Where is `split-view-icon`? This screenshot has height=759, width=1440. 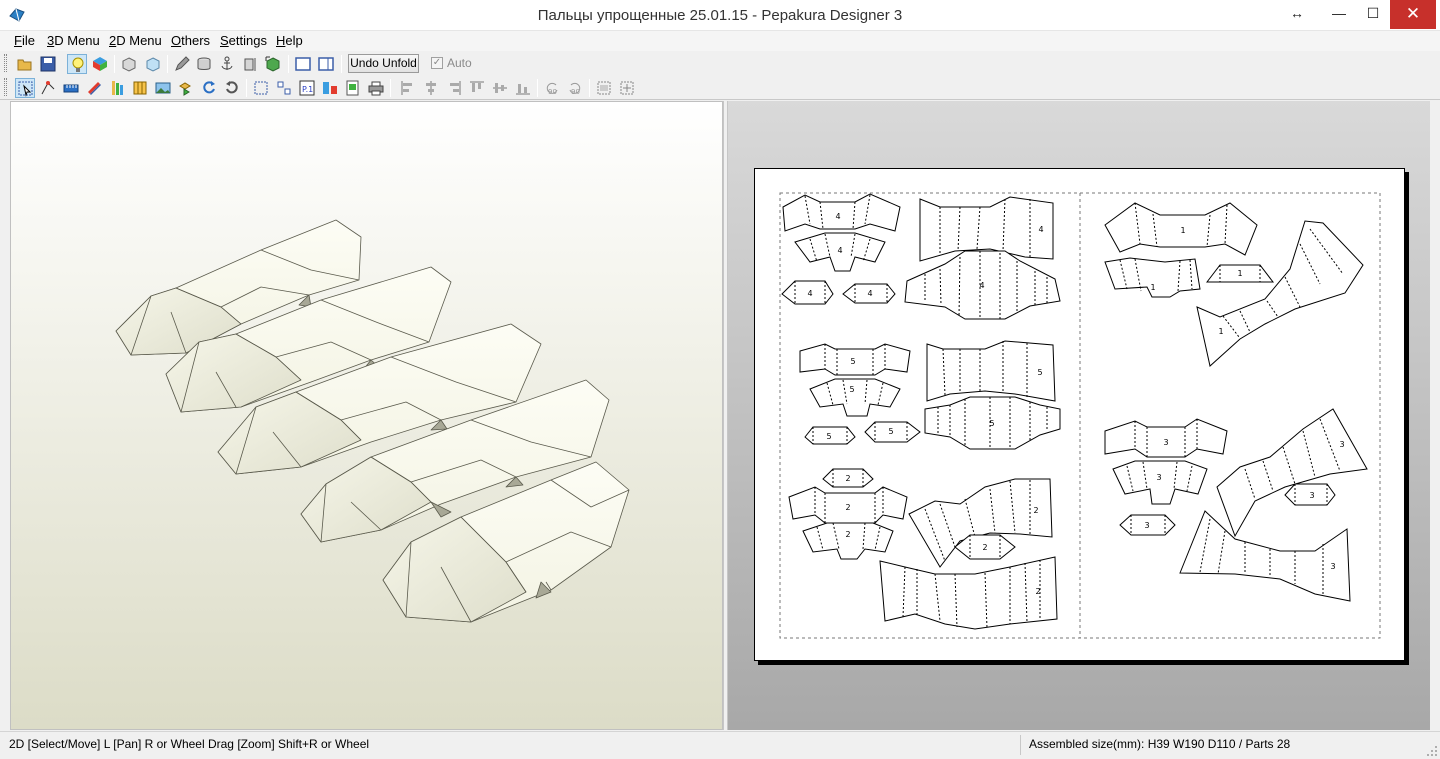 split-view-icon is located at coordinates (326, 64).